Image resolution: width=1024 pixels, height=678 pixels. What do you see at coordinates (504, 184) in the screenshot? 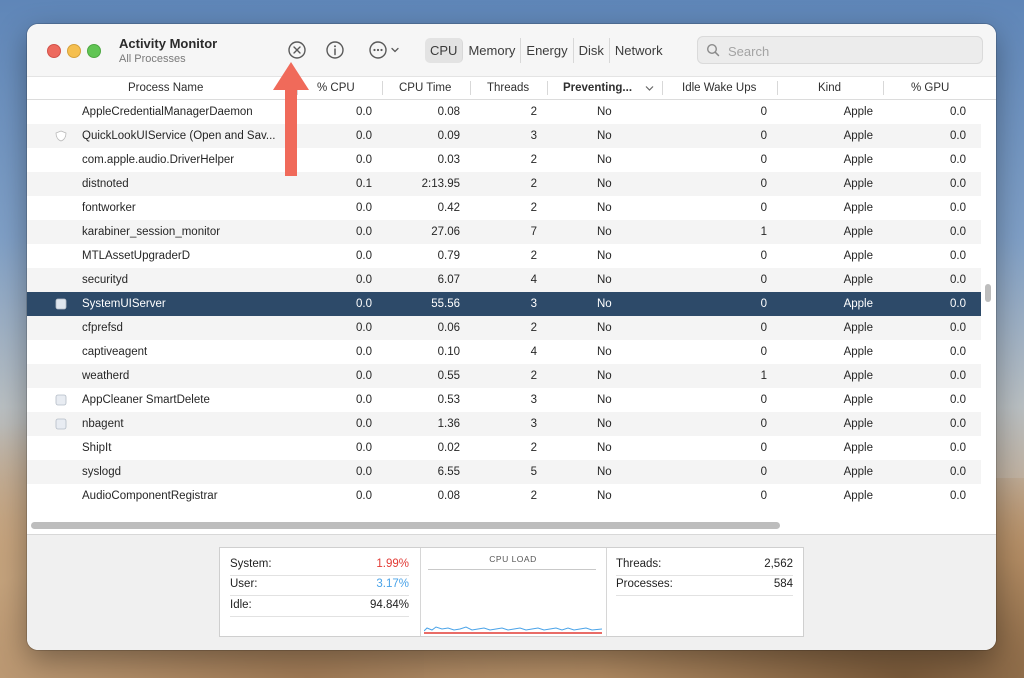
I see `table-row: distnoted 0.1 2:13.95 2 No 0 Apple 0.0` at bounding box center [504, 184].